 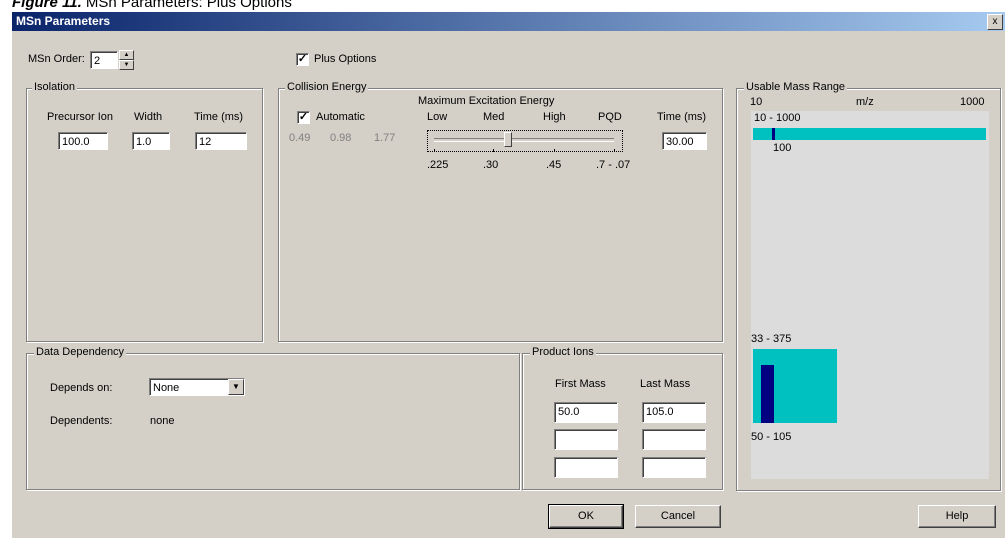 I want to click on automatic-checkbox: ✓, so click(x=303, y=117).